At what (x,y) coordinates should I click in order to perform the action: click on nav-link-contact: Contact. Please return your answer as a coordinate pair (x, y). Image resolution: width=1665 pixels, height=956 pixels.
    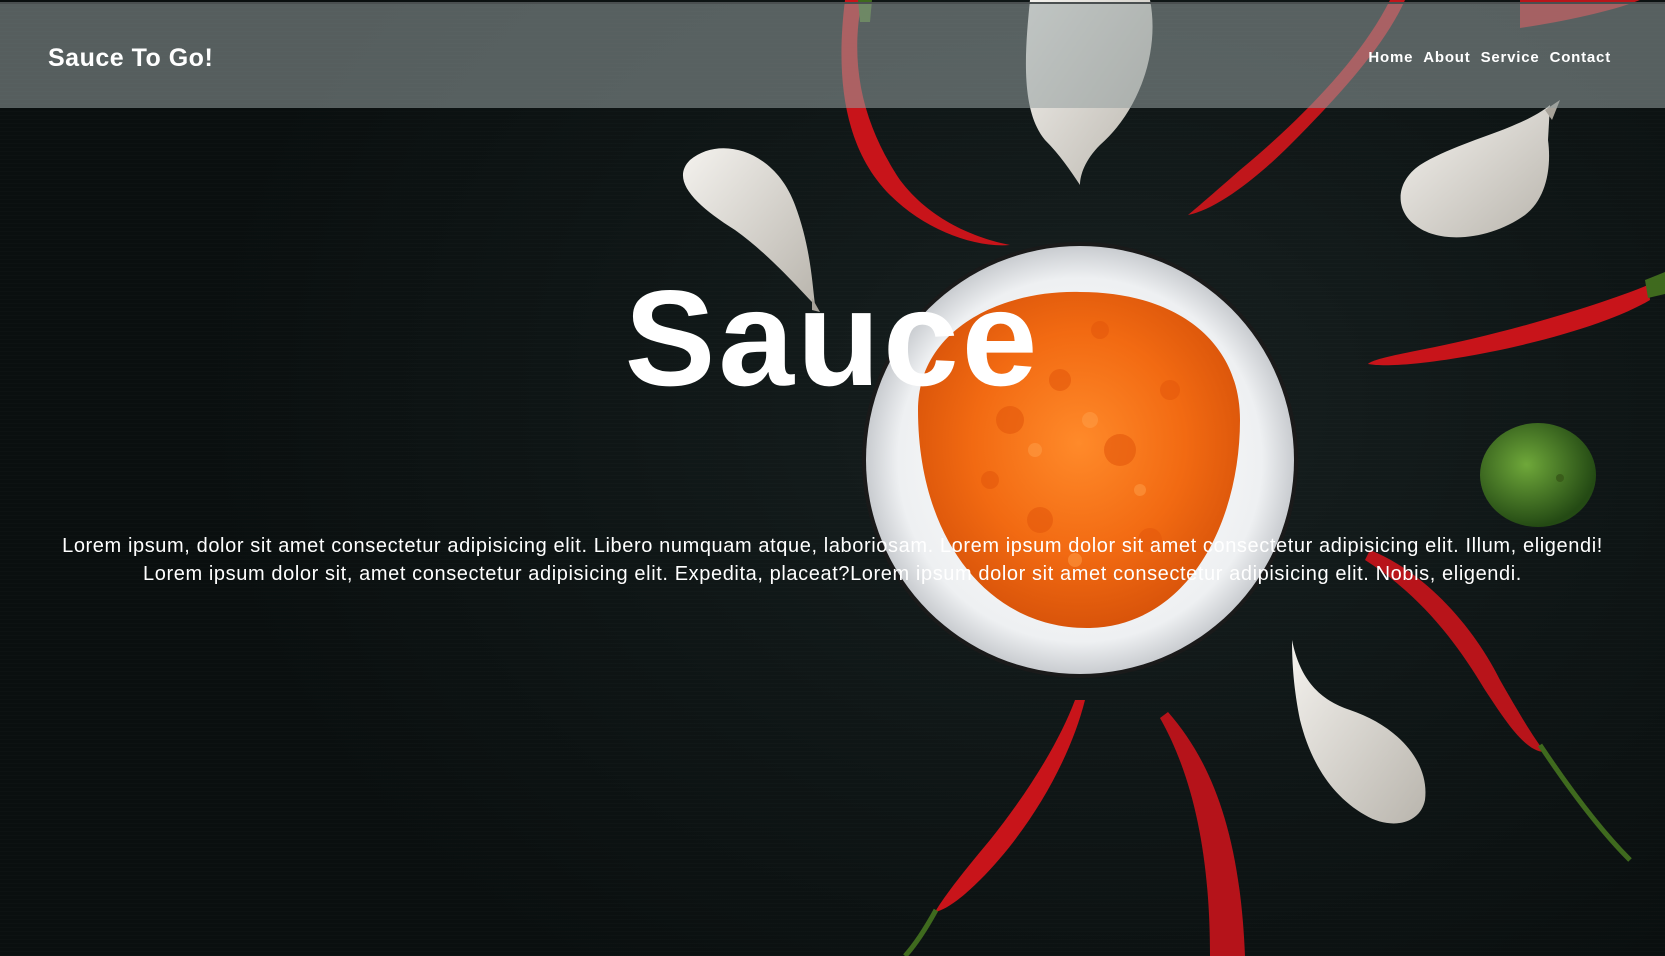
    Looking at the image, I should click on (1580, 57).